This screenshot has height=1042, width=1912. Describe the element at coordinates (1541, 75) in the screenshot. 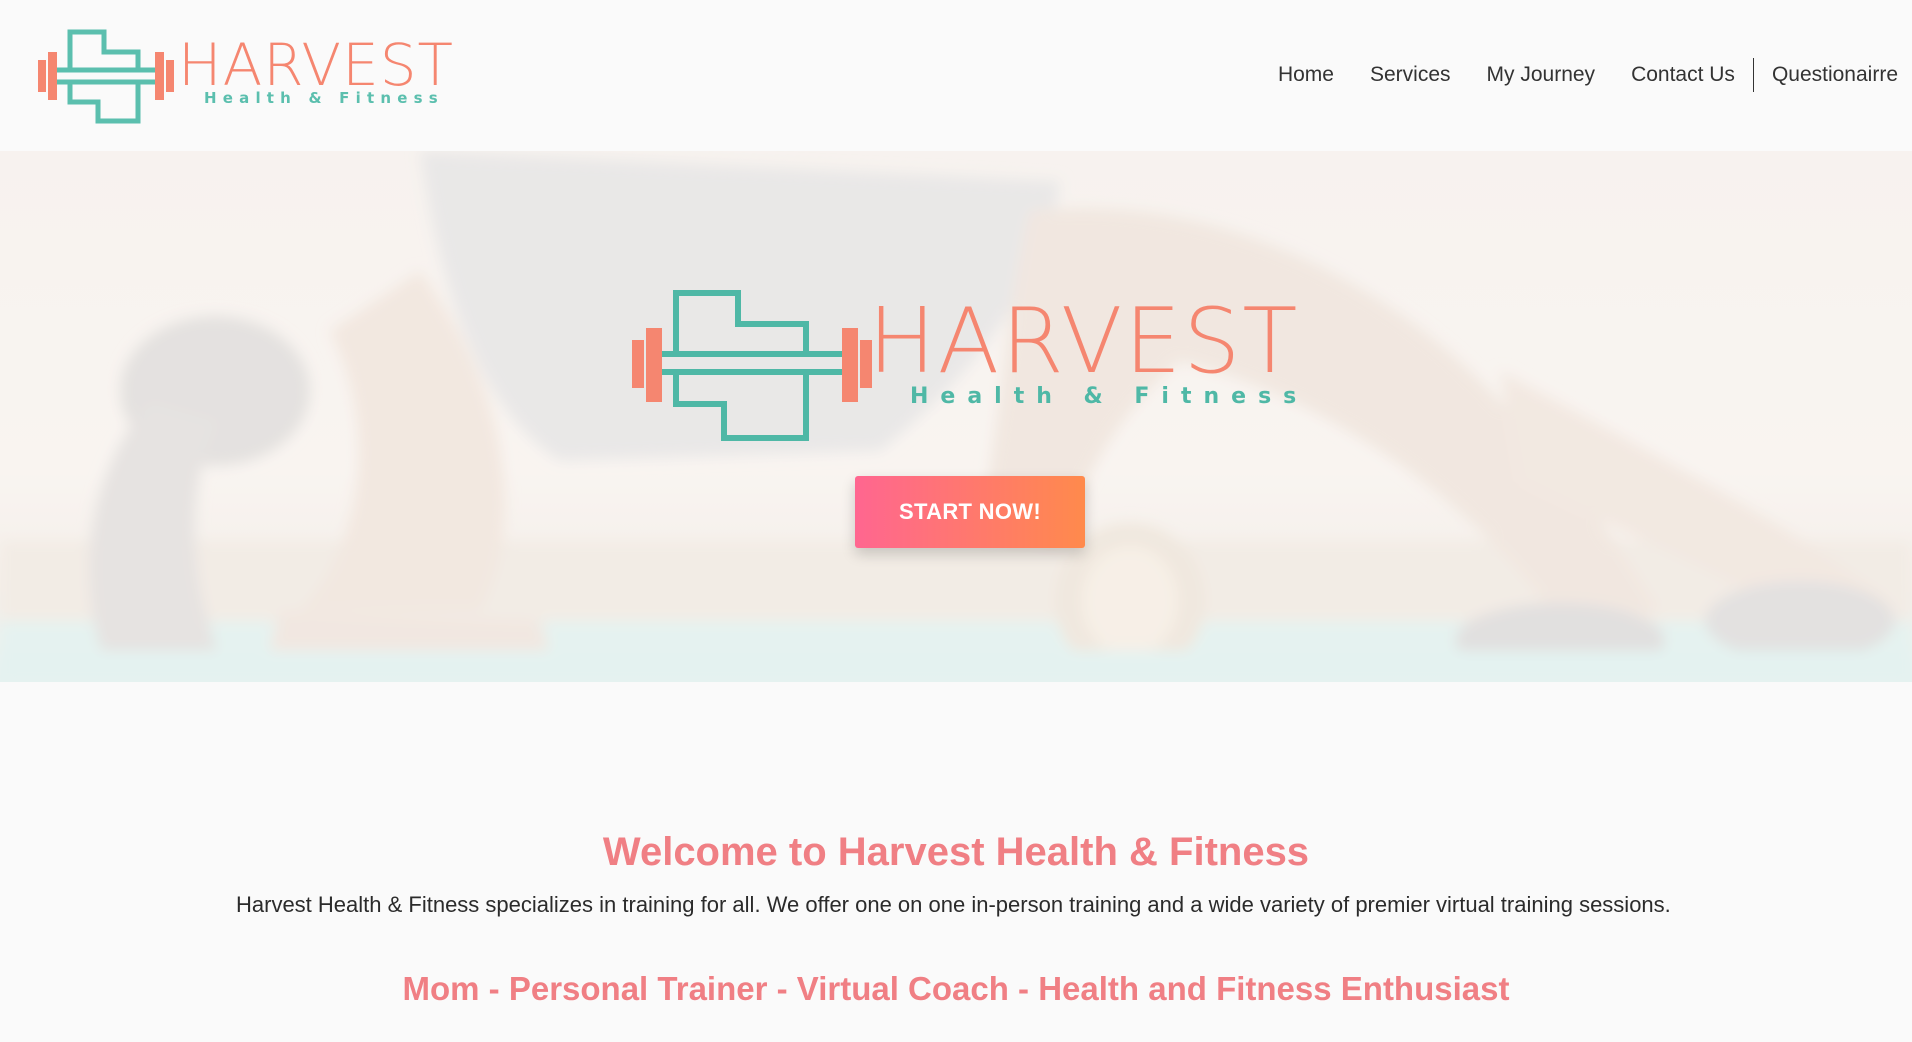

I see `nav-my-journey: My Journey` at that location.